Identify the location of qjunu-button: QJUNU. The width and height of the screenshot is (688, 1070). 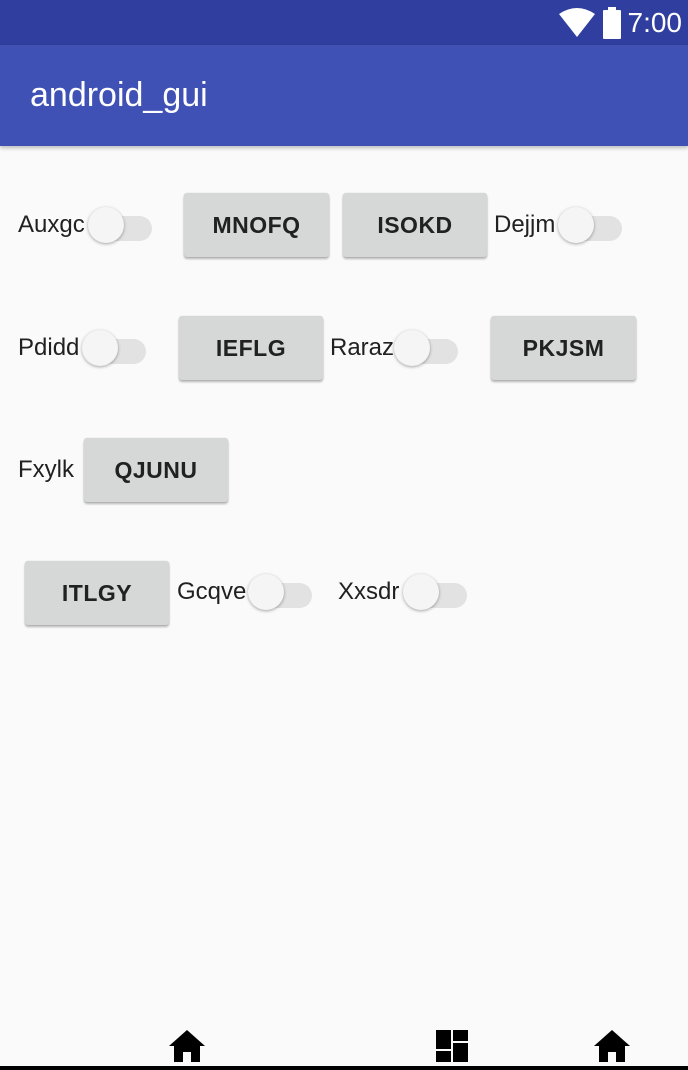
(156, 470).